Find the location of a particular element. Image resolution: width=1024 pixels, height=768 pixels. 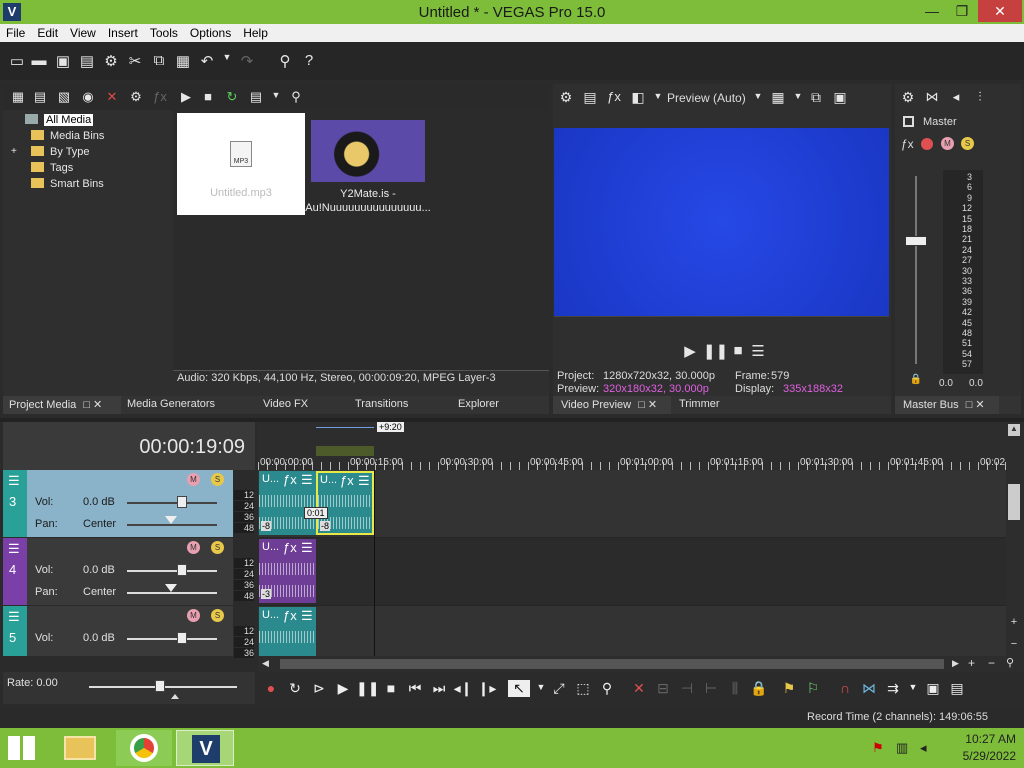

mixer-icon: ⫶ is located at coordinates (980, 97).